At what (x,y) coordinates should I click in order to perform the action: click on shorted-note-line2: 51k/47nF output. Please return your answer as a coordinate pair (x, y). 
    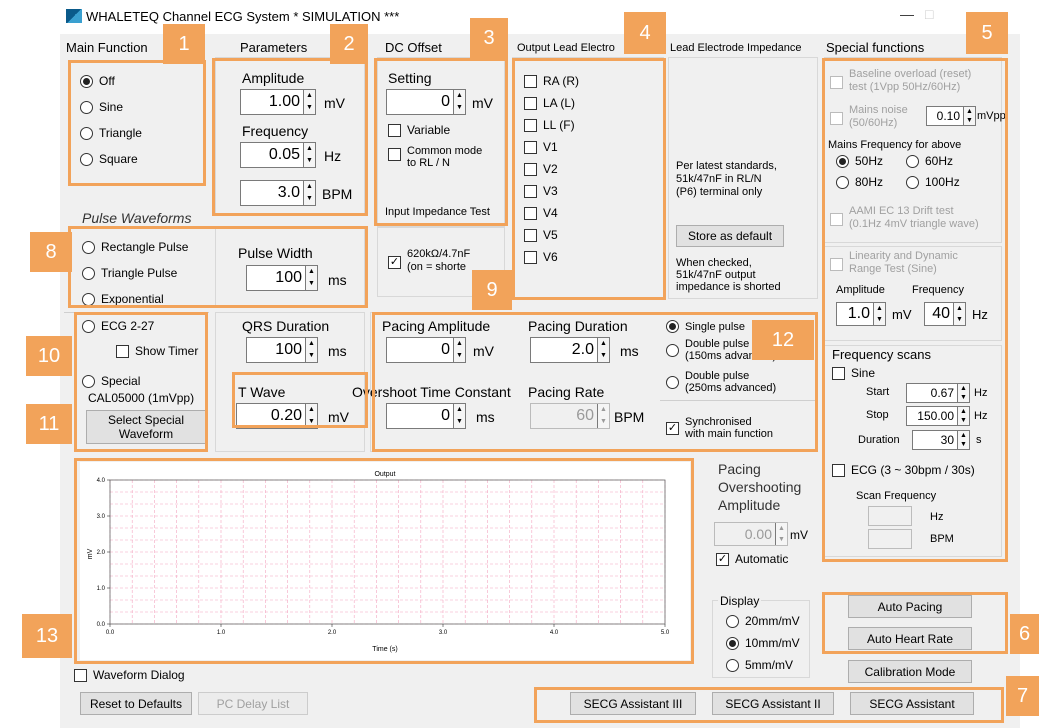
    Looking at the image, I should click on (716, 275).